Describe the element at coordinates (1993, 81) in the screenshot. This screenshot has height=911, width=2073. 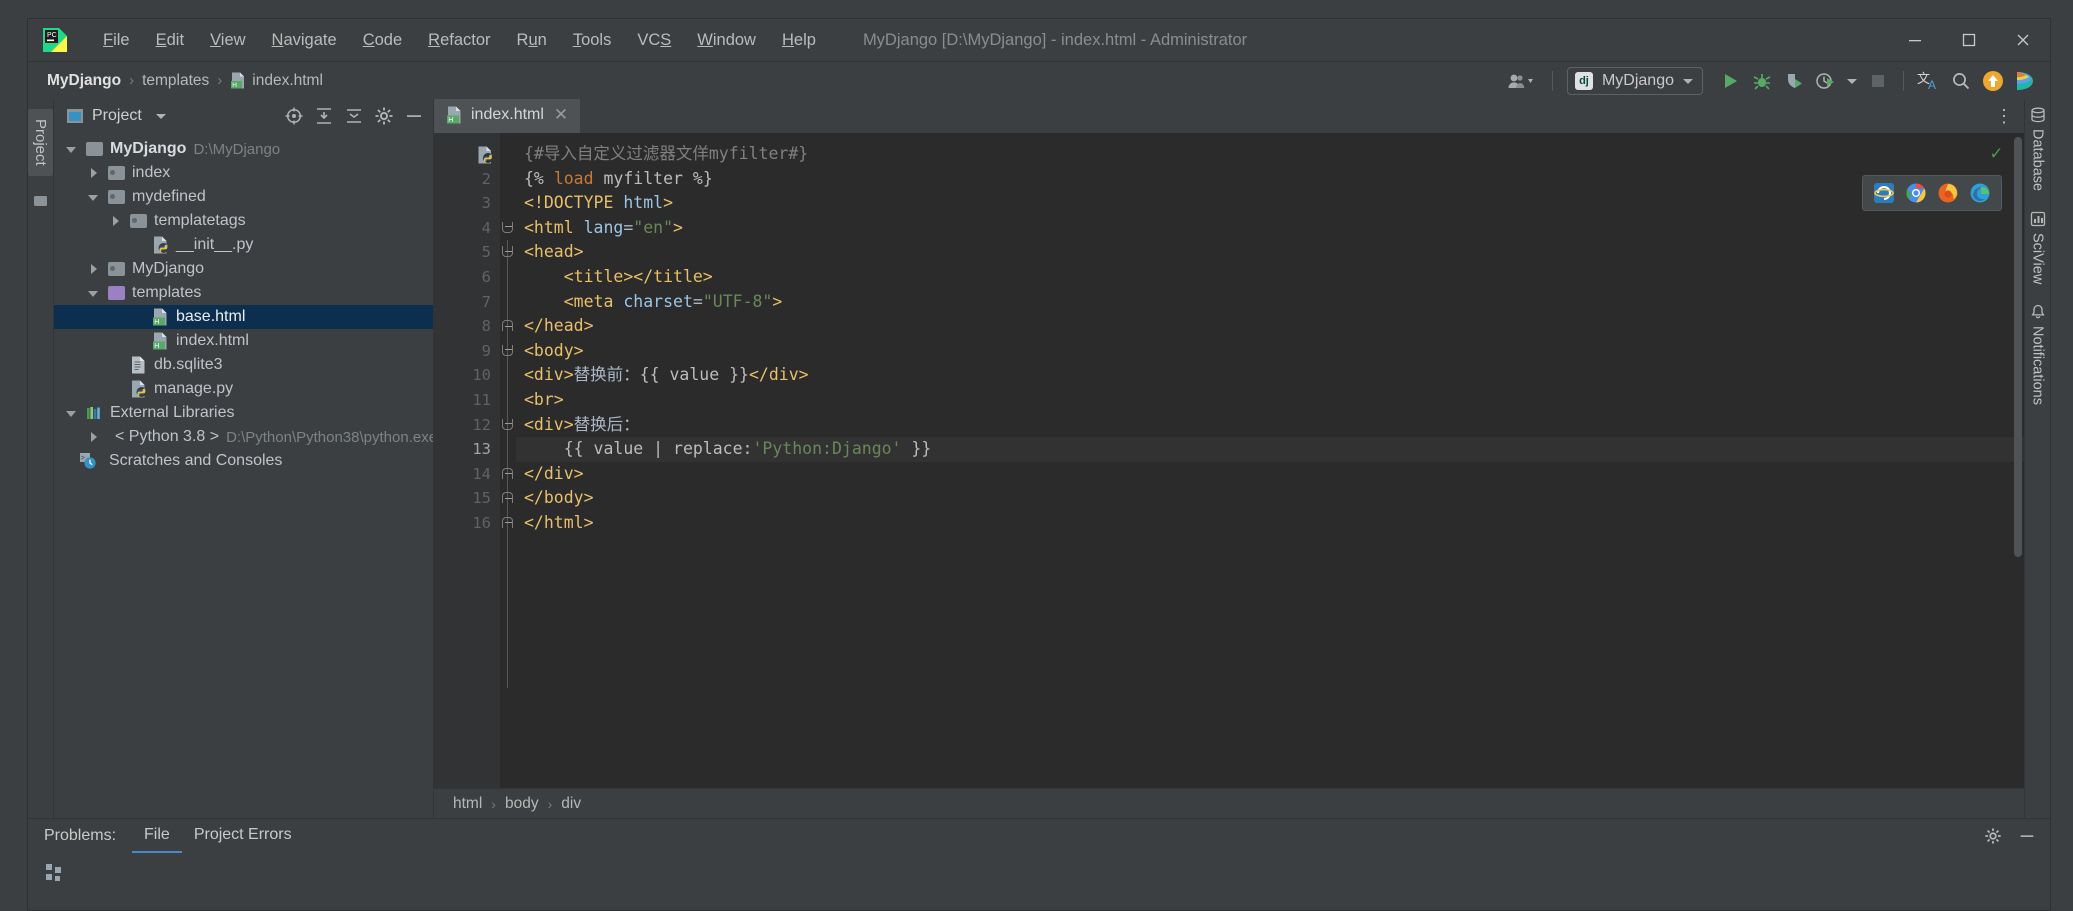
I see `update-project-button` at that location.